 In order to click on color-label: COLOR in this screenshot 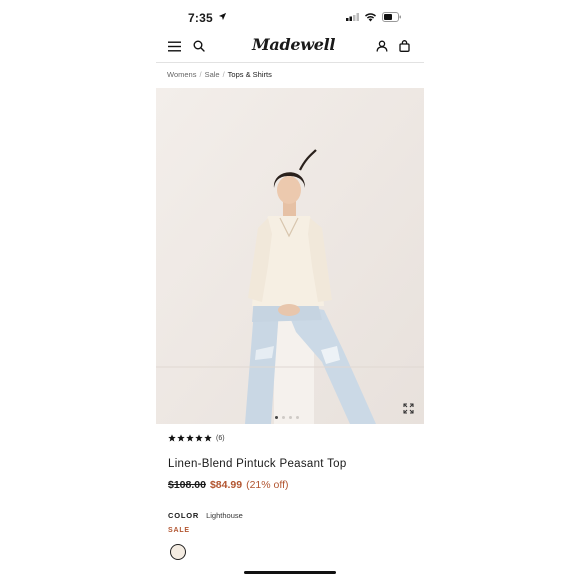, I will do `click(184, 515)`.